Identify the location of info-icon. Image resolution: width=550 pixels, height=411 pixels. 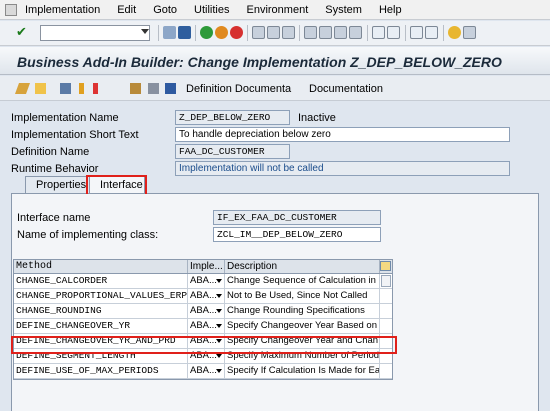
(81, 88).